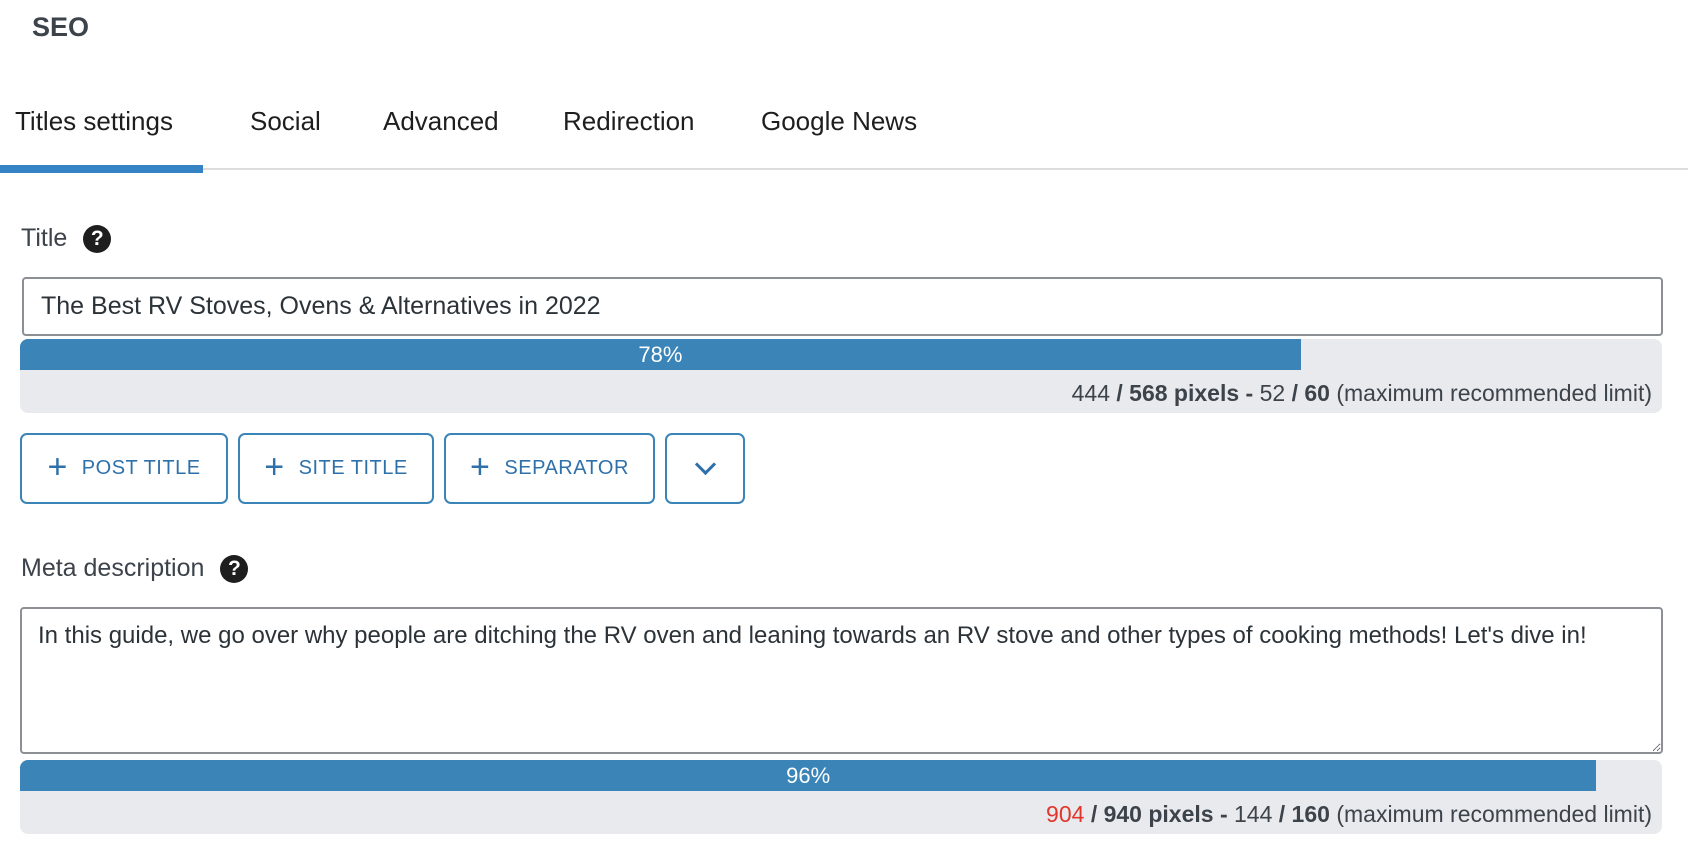  What do you see at coordinates (566, 468) in the screenshot?
I see `separator-label: SEPARATOR` at bounding box center [566, 468].